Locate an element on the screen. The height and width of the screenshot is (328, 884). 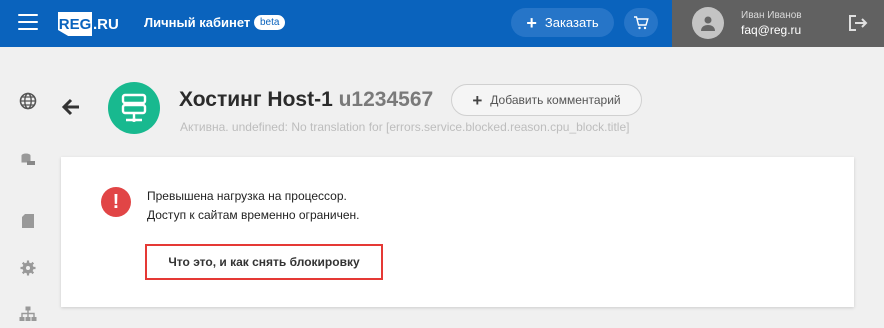
sitemap-icon is located at coordinates (28, 314).